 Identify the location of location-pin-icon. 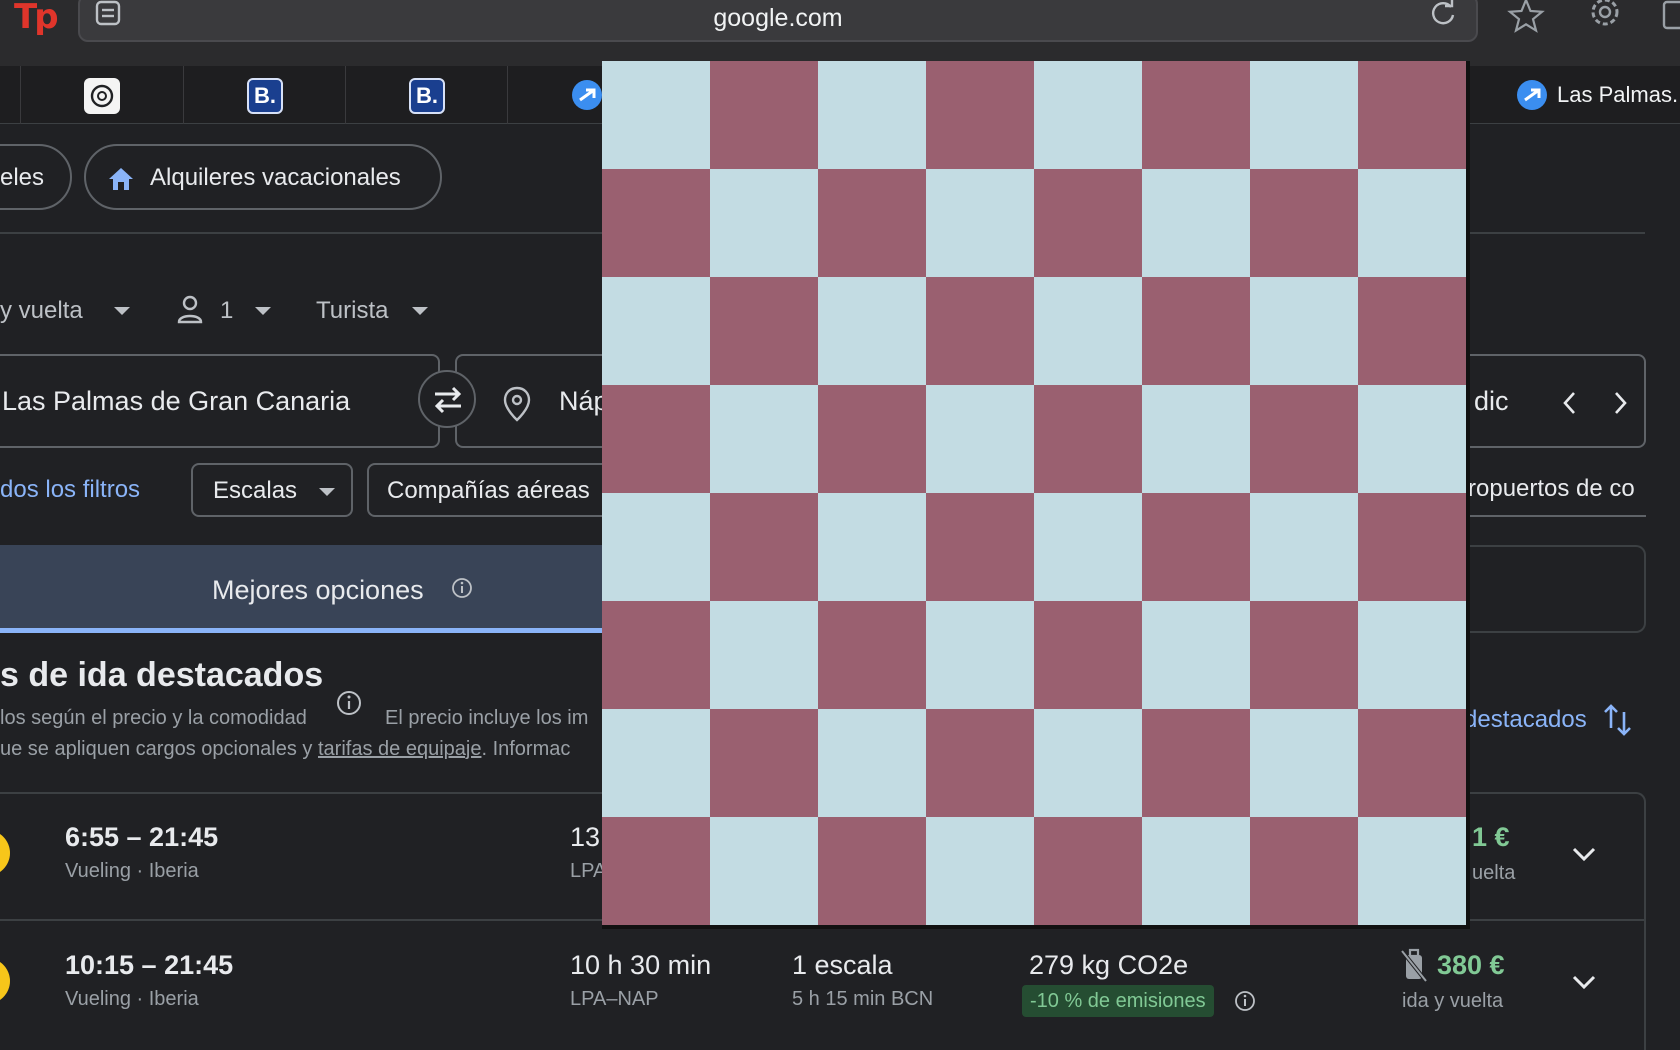
(517, 404).